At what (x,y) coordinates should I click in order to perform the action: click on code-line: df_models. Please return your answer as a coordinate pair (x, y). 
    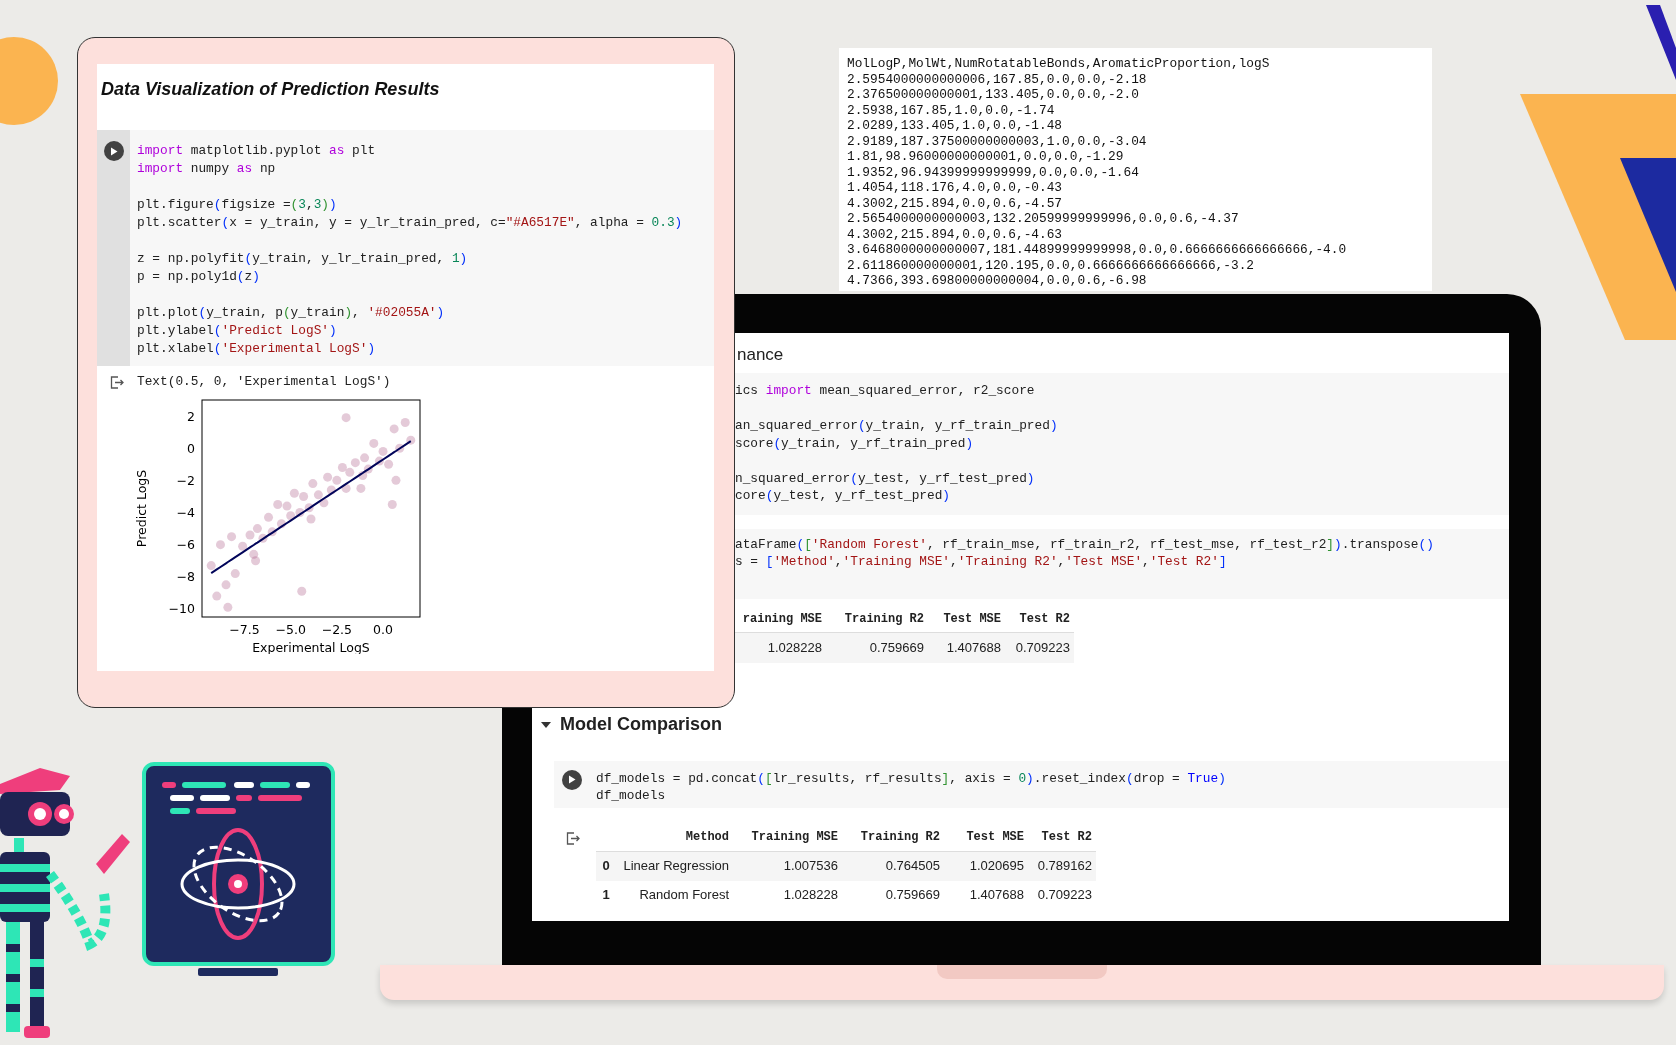
    Looking at the image, I should click on (631, 795).